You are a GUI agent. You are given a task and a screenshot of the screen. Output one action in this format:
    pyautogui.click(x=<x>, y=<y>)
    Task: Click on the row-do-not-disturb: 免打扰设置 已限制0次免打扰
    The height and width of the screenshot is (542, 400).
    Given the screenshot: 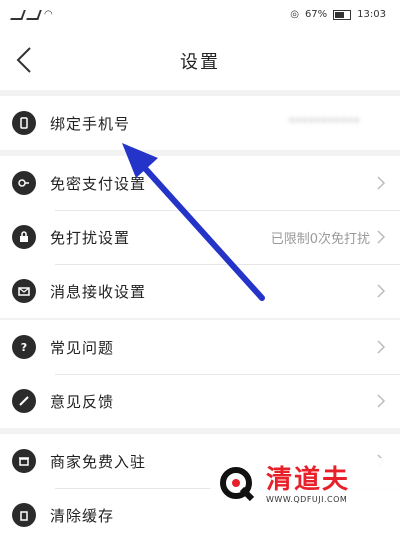 What is the action you would take?
    pyautogui.click(x=200, y=237)
    